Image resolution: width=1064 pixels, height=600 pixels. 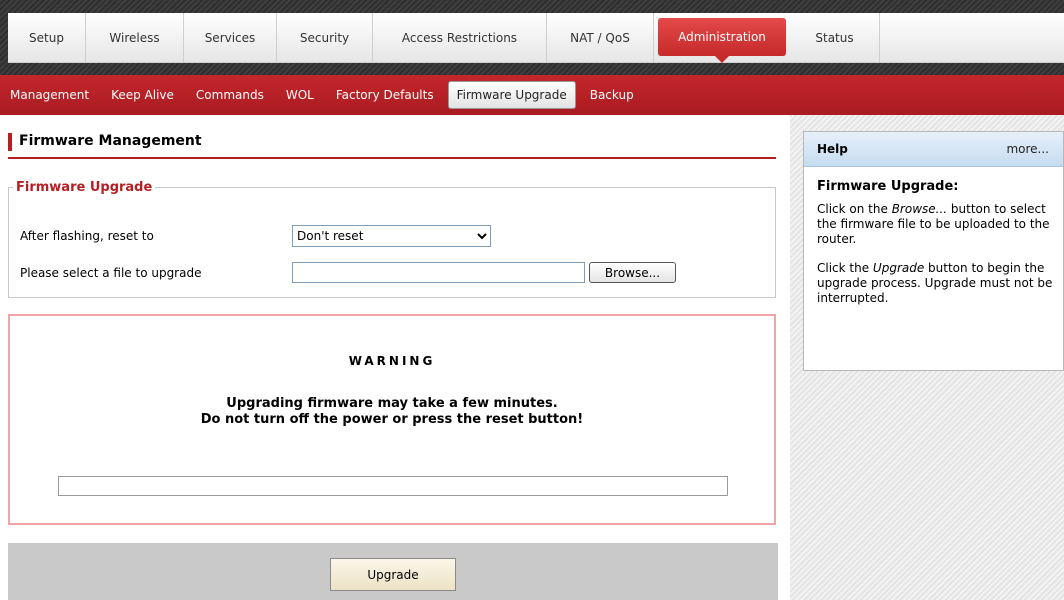 I want to click on firmware-upgrade-legend: Firmware Upgrade, so click(x=84, y=187).